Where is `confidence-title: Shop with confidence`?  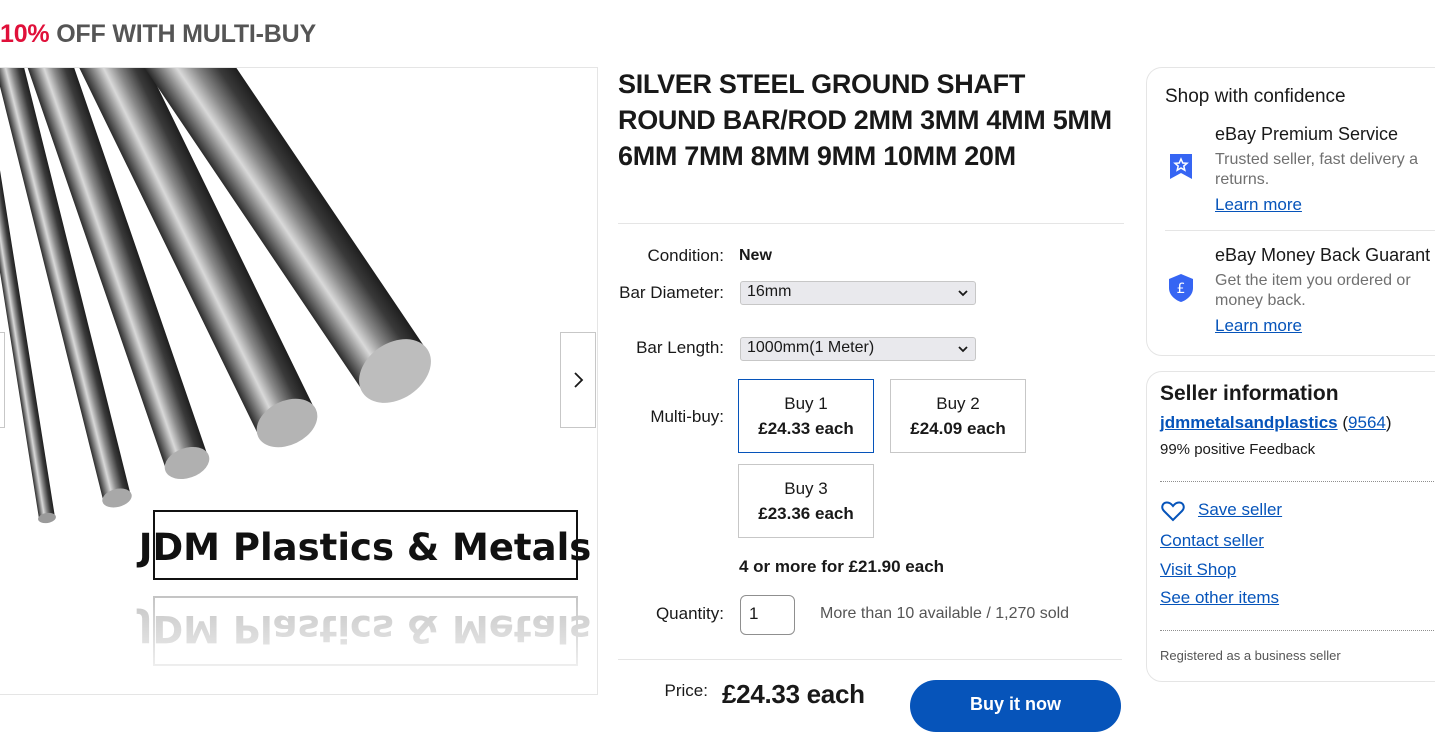 confidence-title: Shop with confidence is located at coordinates (1255, 96).